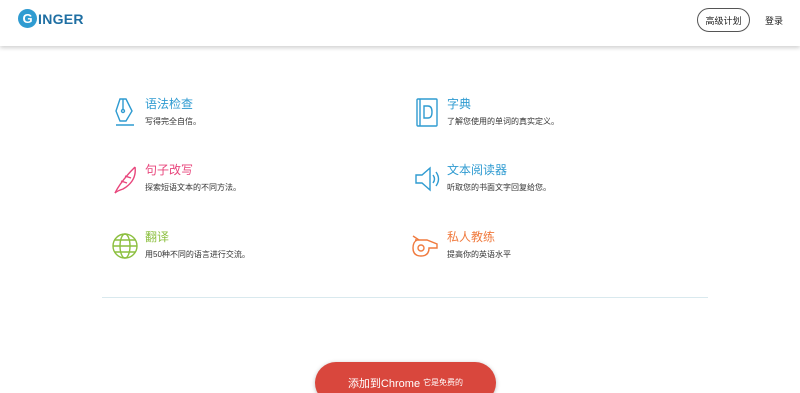 The image size is (800, 393). What do you see at coordinates (173, 121) in the screenshot?
I see `feature-description: 写得完全自信。` at bounding box center [173, 121].